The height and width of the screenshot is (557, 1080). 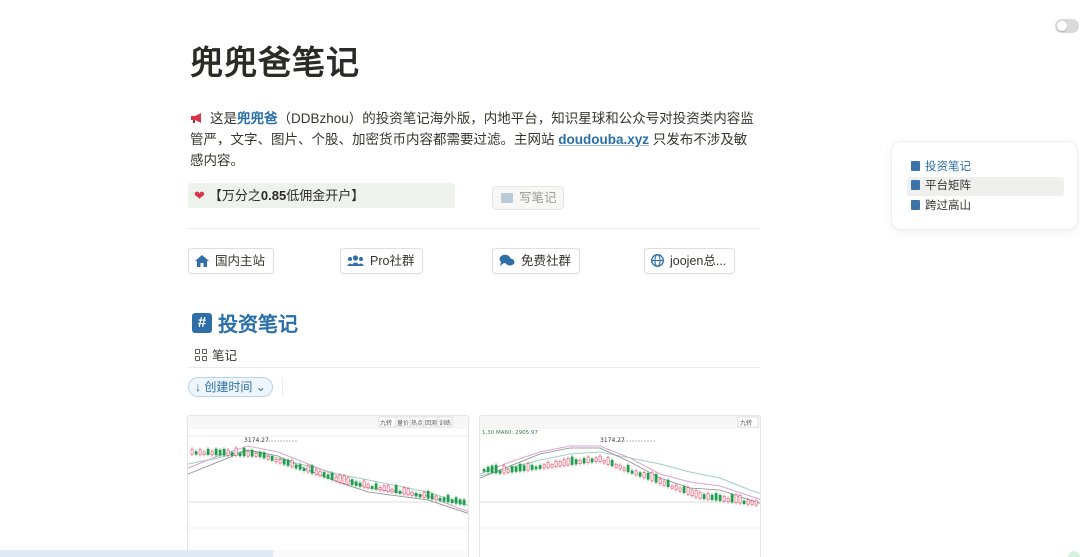 What do you see at coordinates (199, 195) in the screenshot?
I see `heart-icon: ❤` at bounding box center [199, 195].